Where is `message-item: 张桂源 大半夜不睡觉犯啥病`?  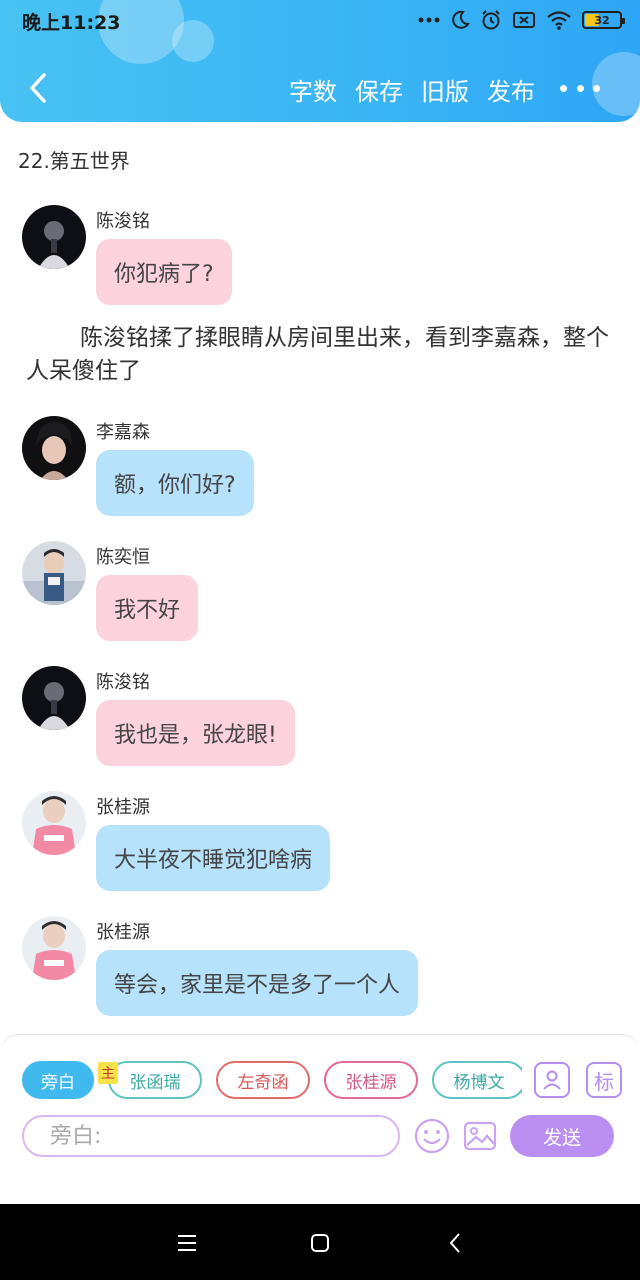
message-item: 张桂源 大半夜不睡觉犯啥病 is located at coordinates (322, 841).